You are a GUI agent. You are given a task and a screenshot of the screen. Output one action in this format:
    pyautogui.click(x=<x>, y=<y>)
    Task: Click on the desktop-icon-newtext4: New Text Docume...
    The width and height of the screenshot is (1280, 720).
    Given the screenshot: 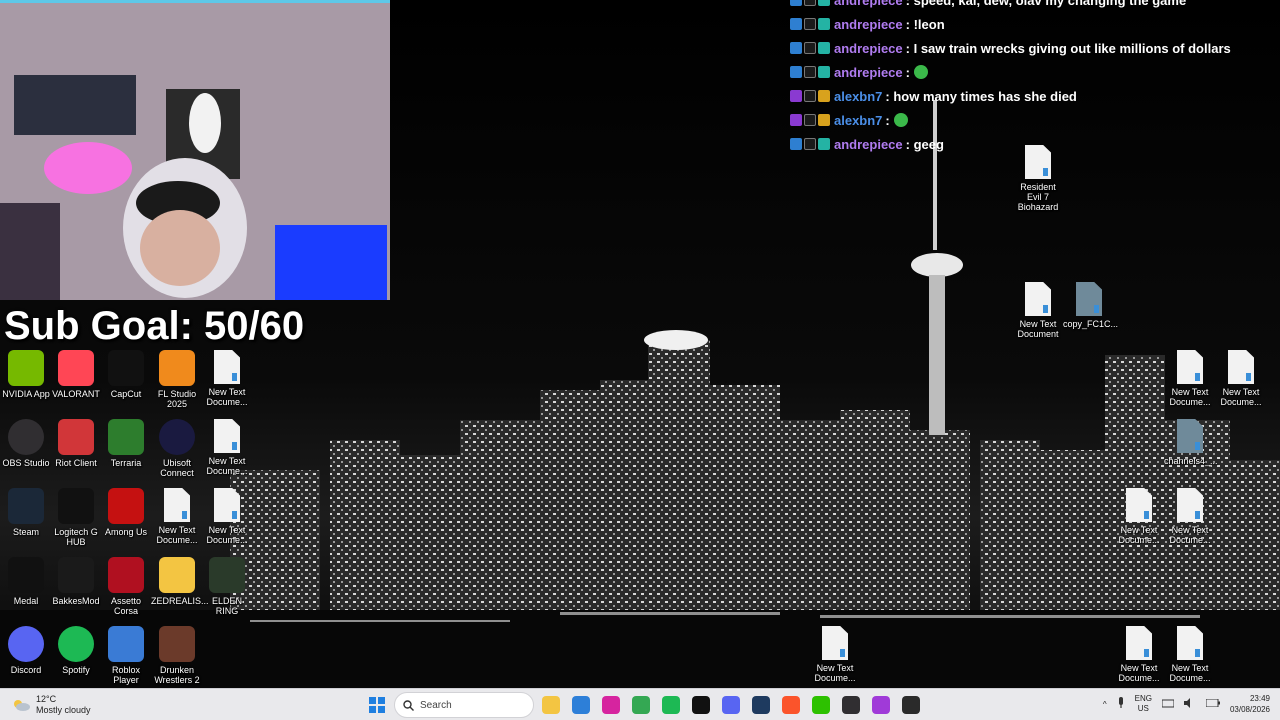 What is the action you would take?
    pyautogui.click(x=227, y=516)
    